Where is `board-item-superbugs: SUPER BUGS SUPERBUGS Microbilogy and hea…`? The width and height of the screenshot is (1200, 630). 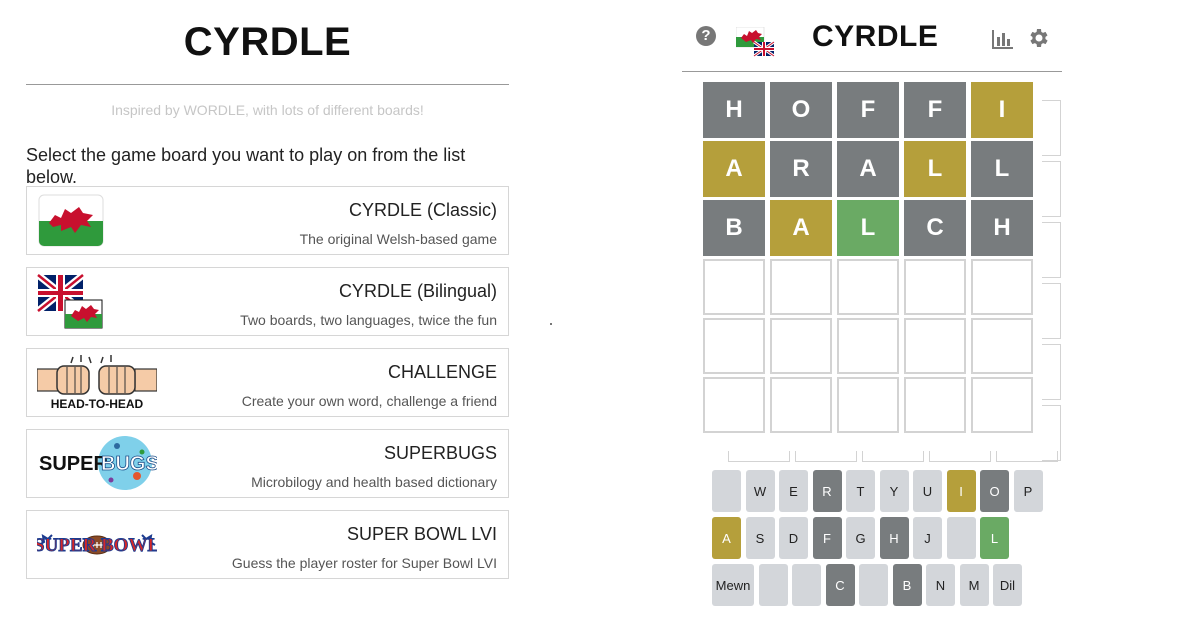
board-item-superbugs: SUPER BUGS SUPERBUGS Microbilogy and hea… is located at coordinates (267, 463).